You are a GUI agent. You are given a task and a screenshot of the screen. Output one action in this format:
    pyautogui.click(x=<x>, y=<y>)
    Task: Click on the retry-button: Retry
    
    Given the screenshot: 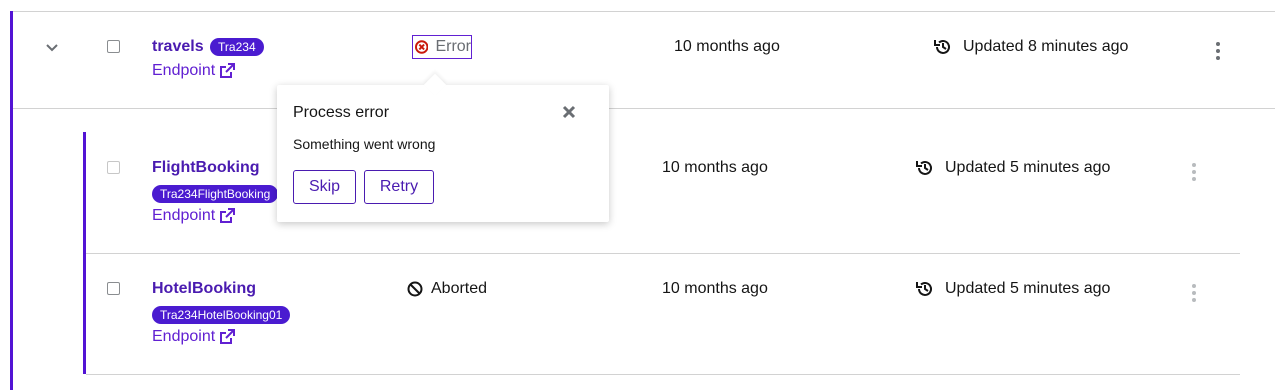 What is the action you would take?
    pyautogui.click(x=399, y=187)
    